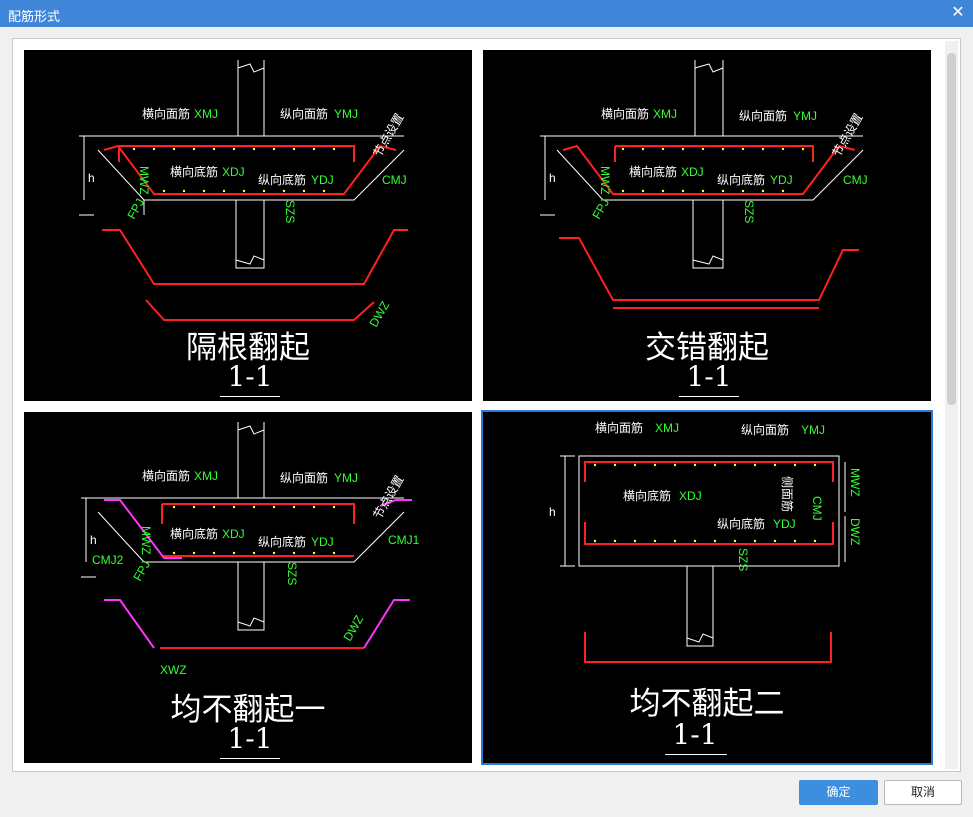 This screenshot has height=817, width=973. What do you see at coordinates (404, 540) in the screenshot?
I see `label-cmj1: CMJ1` at bounding box center [404, 540].